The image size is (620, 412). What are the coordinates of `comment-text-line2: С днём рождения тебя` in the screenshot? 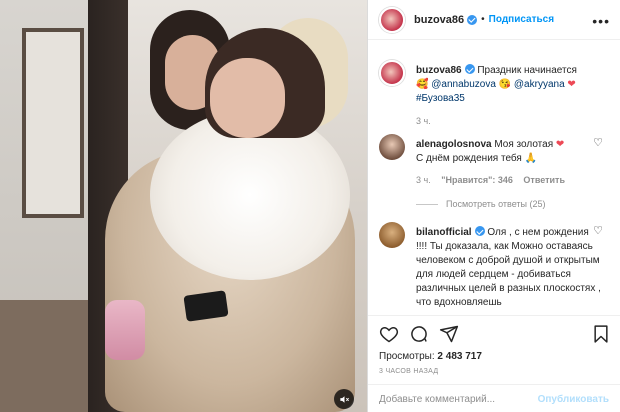 It's located at (469, 158).